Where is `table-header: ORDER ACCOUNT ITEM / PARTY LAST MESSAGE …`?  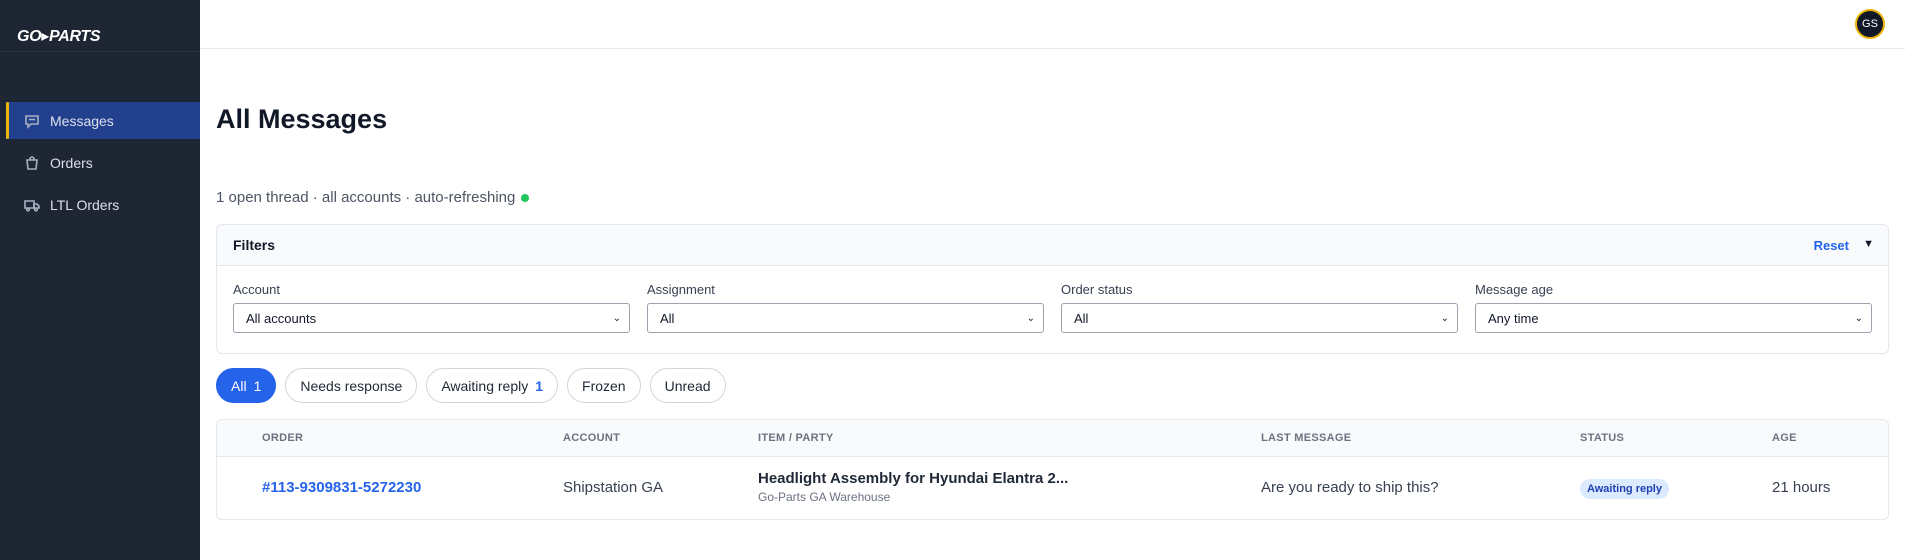
table-header: ORDER ACCOUNT ITEM / PARTY LAST MESSAGE … is located at coordinates (1052, 438).